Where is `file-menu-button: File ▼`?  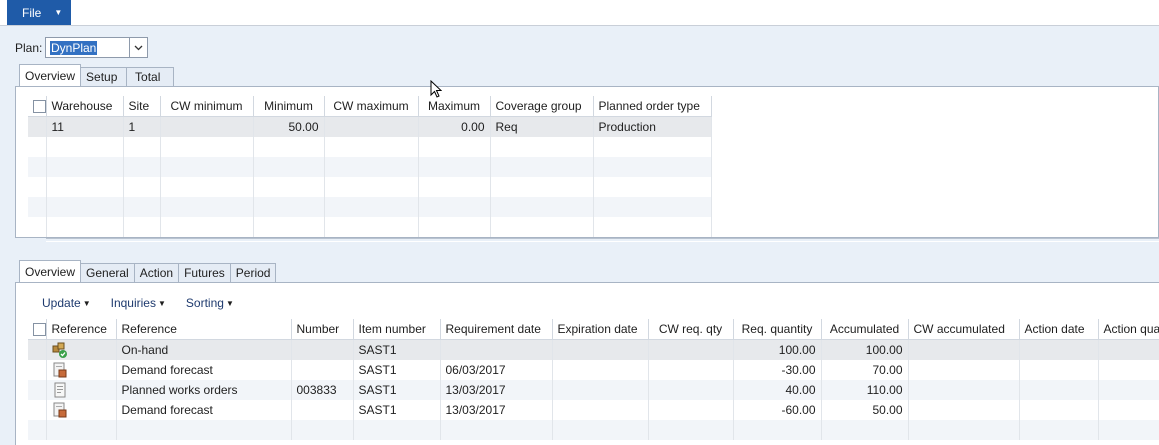 file-menu-button: File ▼ is located at coordinates (39, 12).